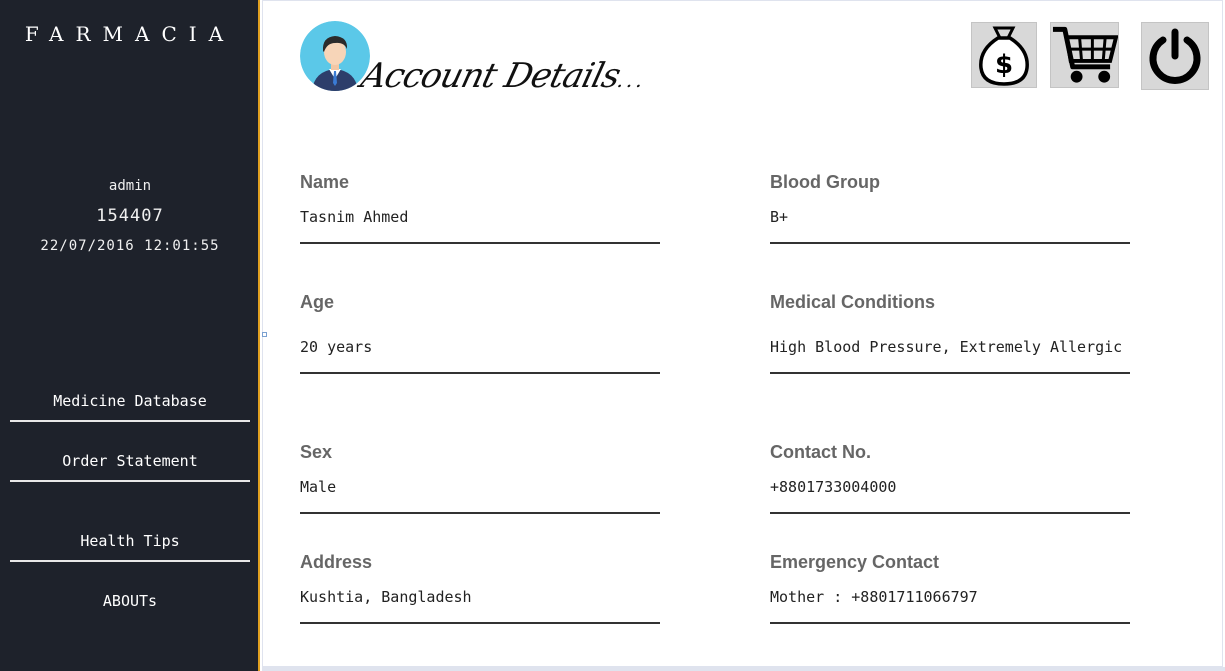 The image size is (1225, 671). I want to click on cart-button, so click(1084, 55).